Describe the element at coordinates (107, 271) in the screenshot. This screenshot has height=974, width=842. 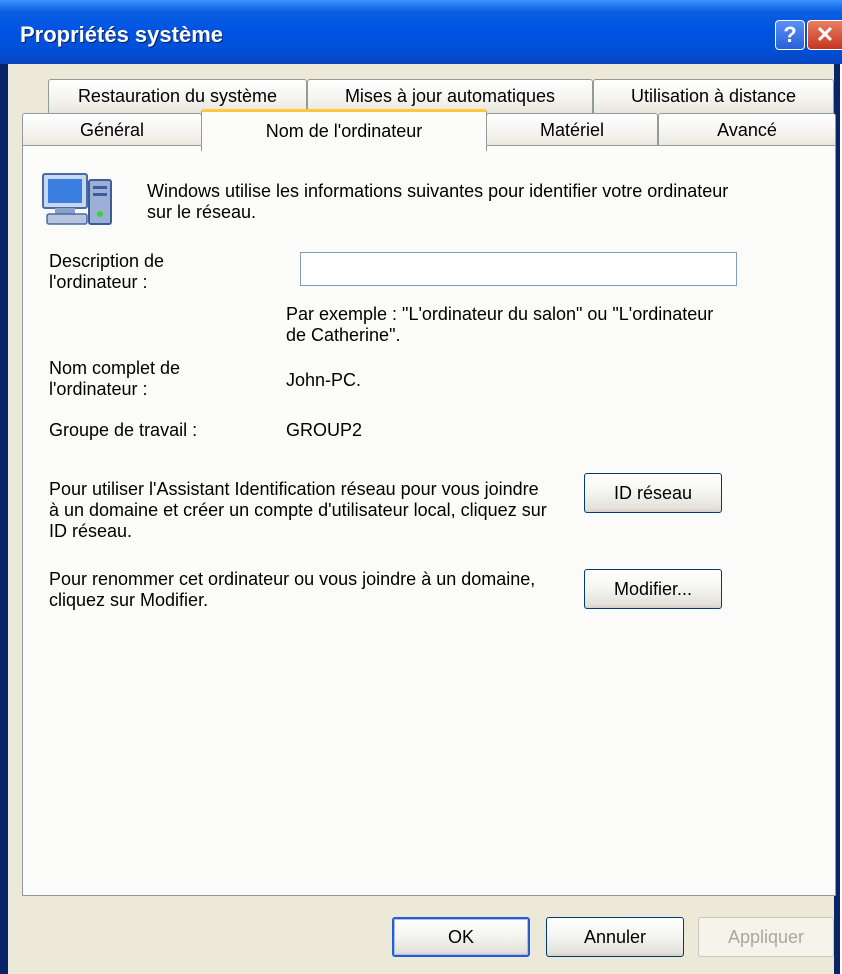
I see `description-label: Description de l'ordinateur :` at that location.